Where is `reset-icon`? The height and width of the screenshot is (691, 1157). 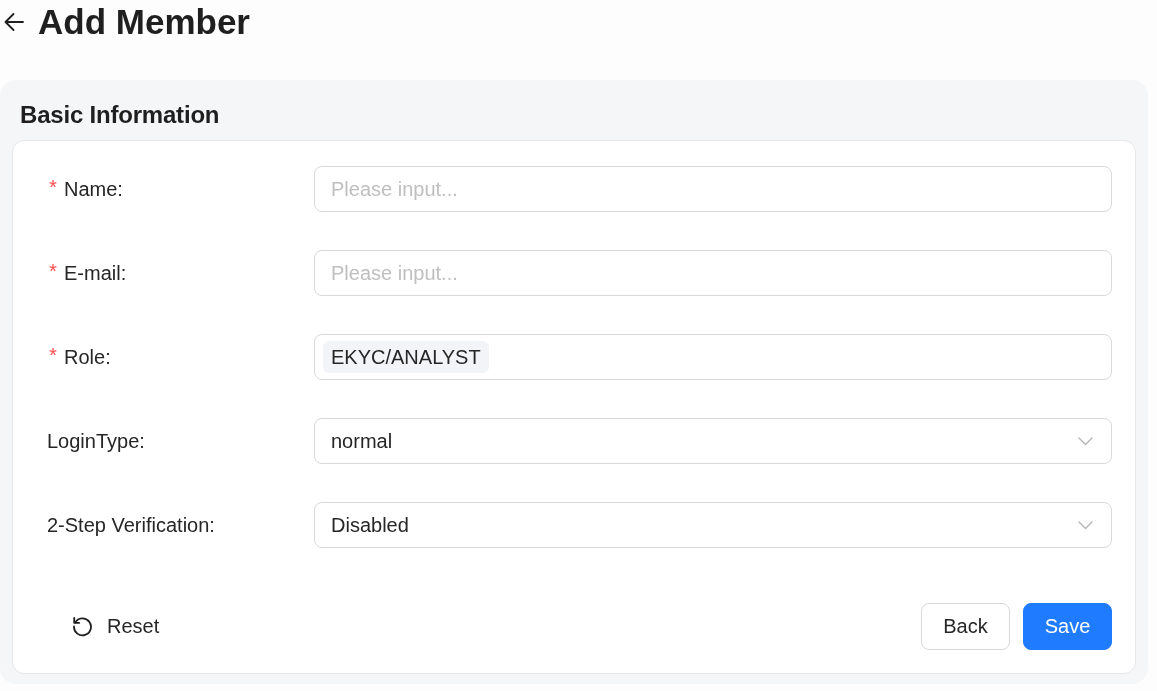
reset-icon is located at coordinates (82, 626).